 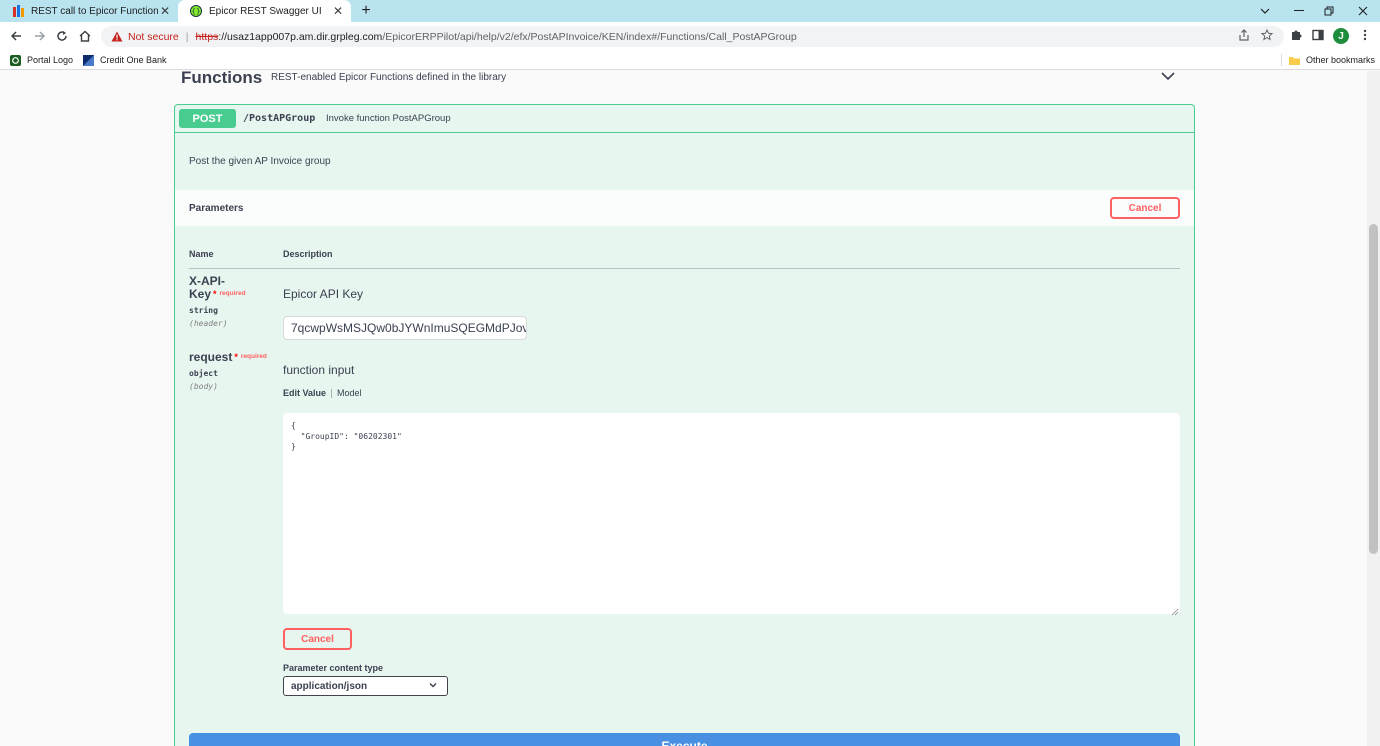 I want to click on credit-one-bank-icon, so click(x=88, y=60).